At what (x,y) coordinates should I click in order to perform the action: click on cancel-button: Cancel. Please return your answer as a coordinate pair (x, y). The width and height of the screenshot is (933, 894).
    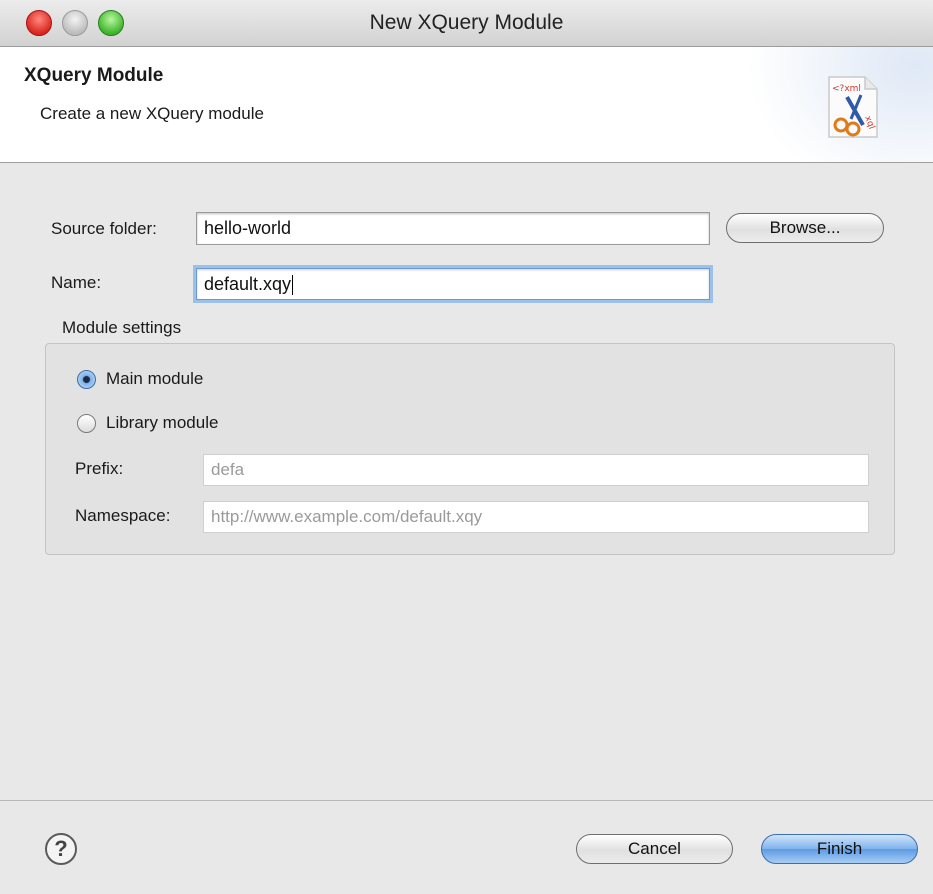
    Looking at the image, I should click on (654, 849).